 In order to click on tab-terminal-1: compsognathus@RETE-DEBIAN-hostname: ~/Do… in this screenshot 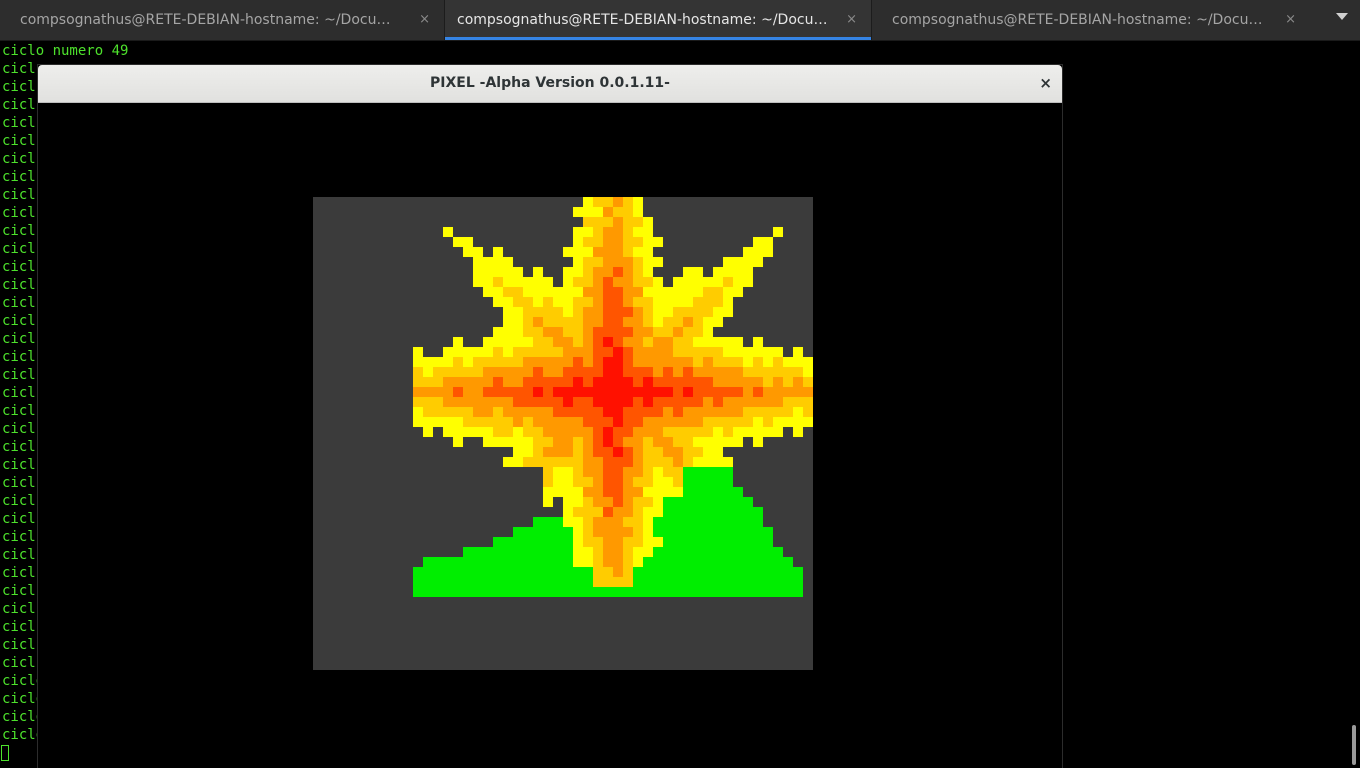, I will do `click(222, 20)`.